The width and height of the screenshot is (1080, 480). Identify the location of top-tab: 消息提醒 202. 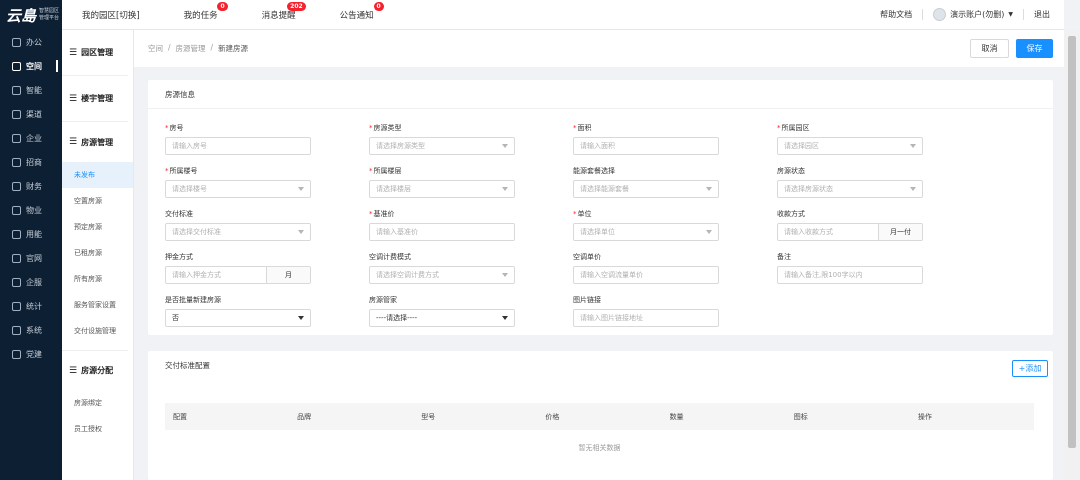
(279, 11).